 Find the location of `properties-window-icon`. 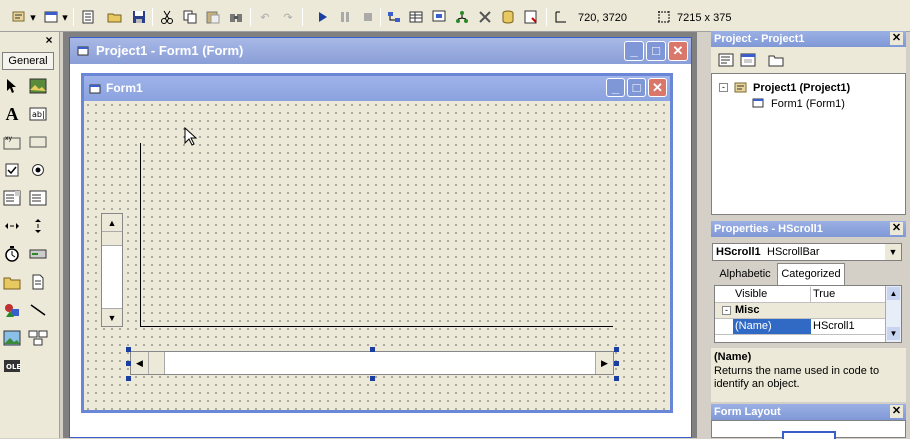

properties-window-icon is located at coordinates (416, 17).